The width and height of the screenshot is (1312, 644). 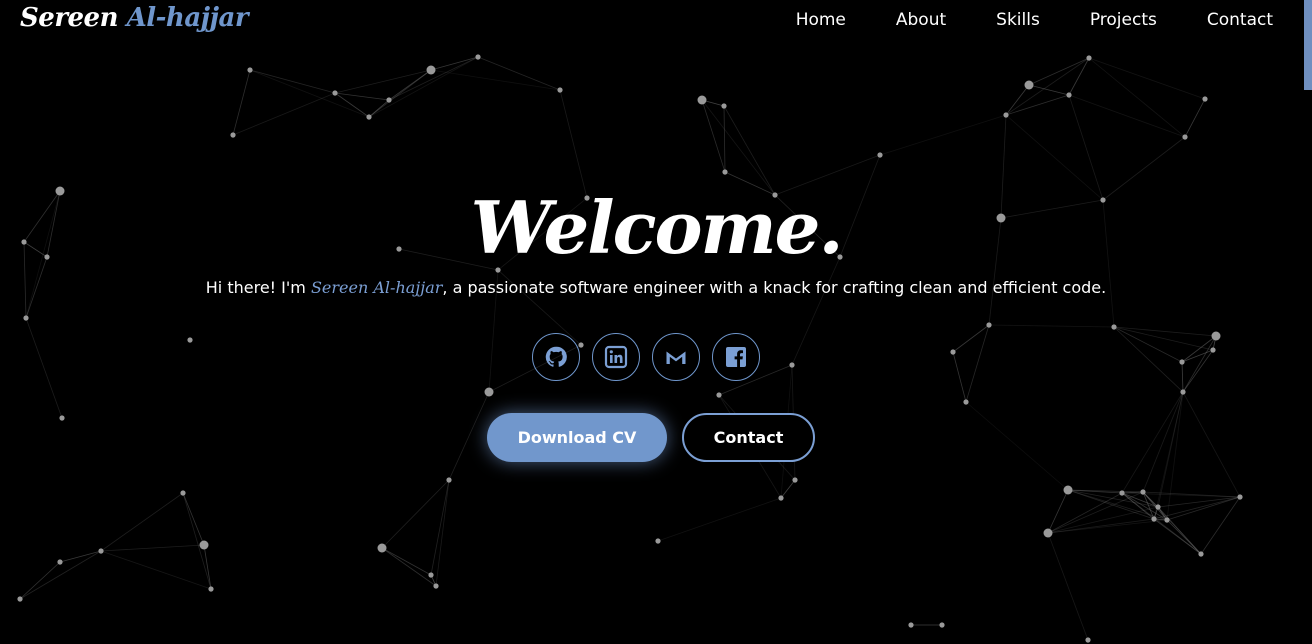 I want to click on nav-about: About, so click(x=921, y=20).